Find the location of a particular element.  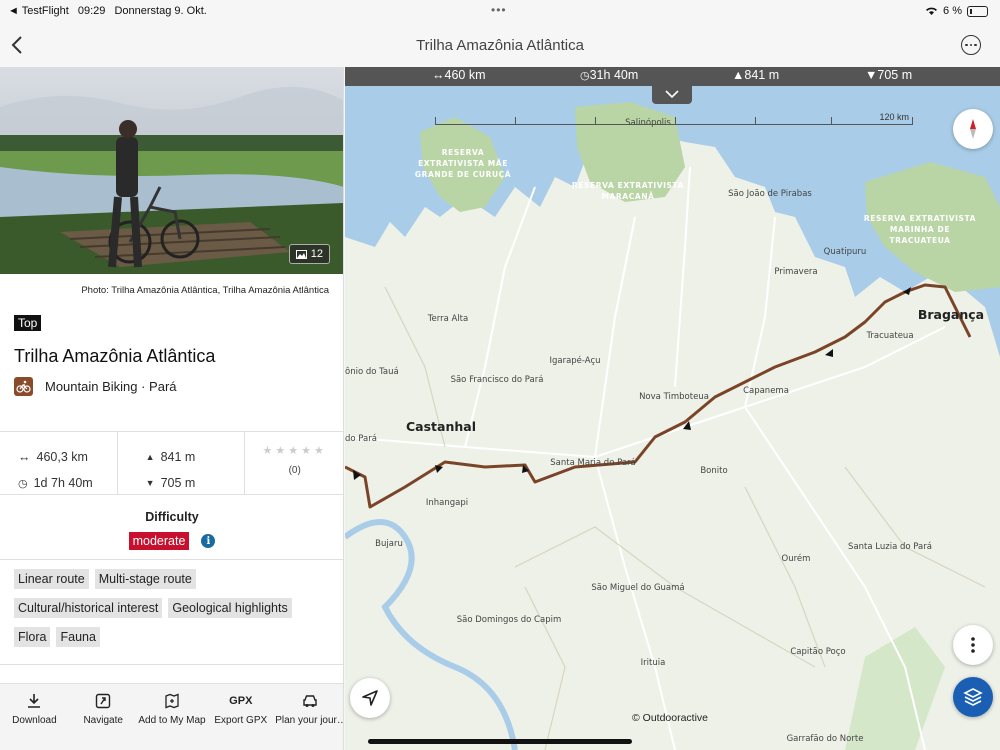

route-photo: 12 is located at coordinates (171, 170).